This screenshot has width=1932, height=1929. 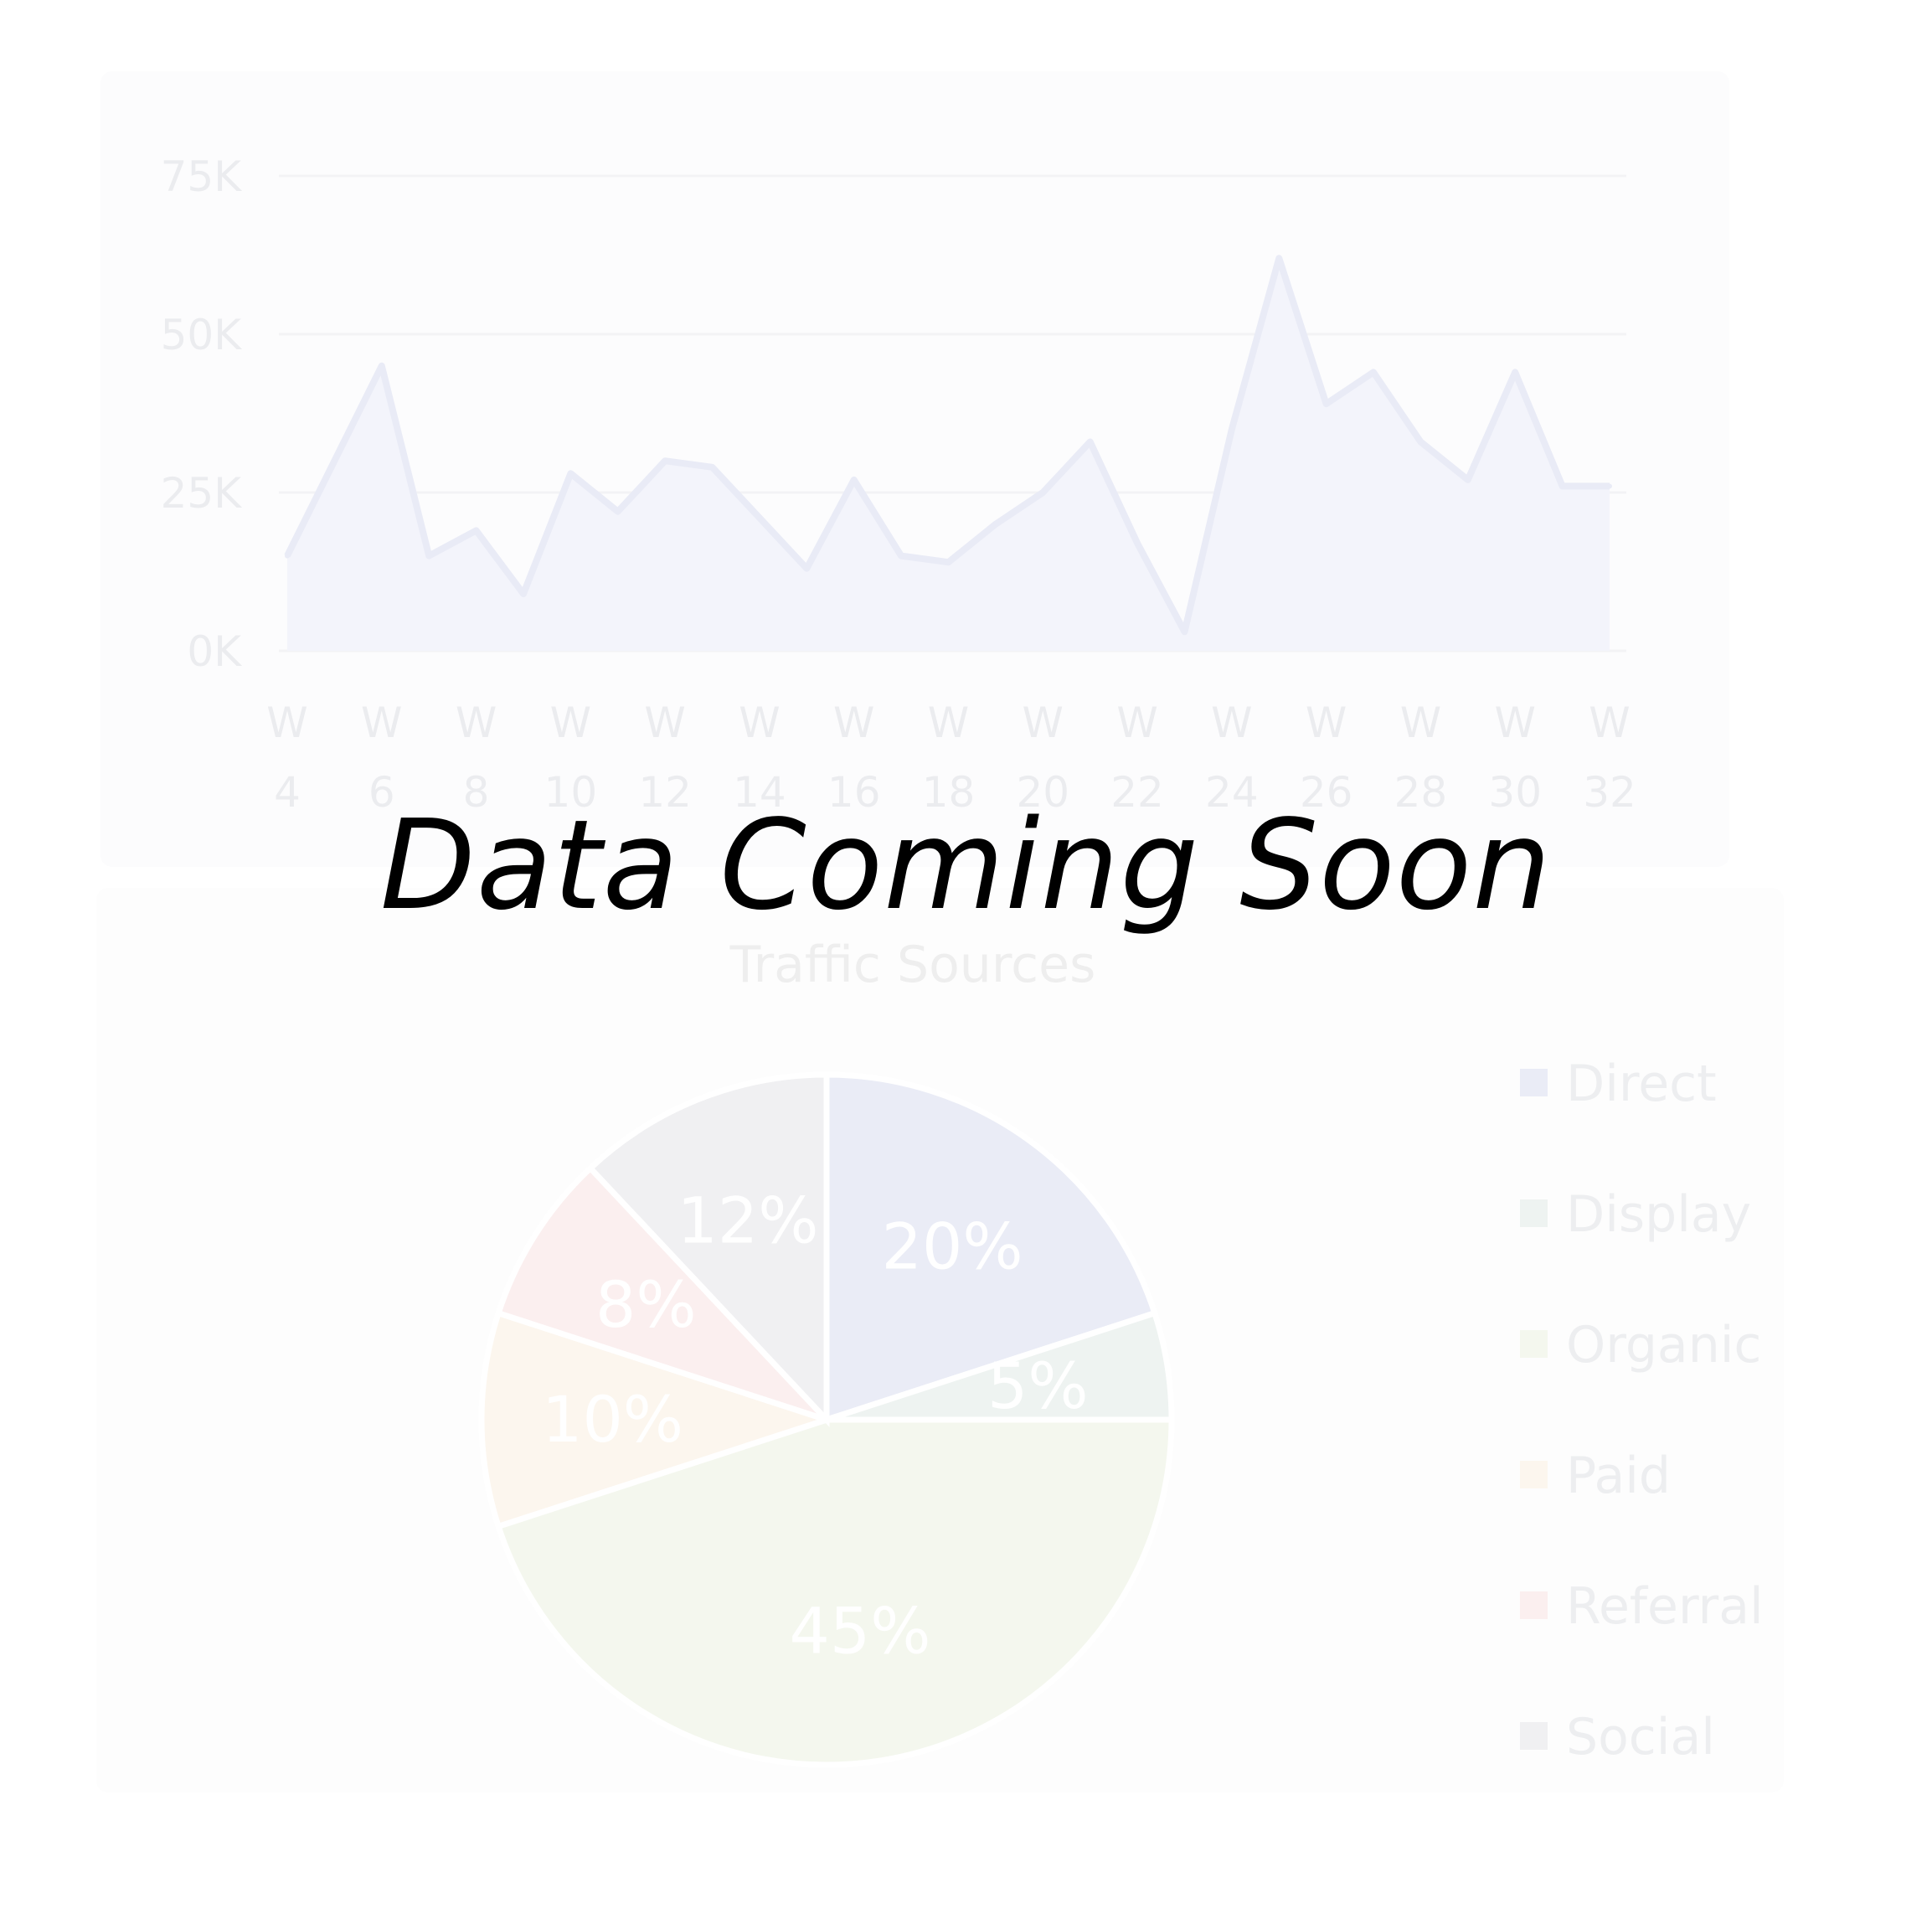 I want to click on legend-swatch-paid, so click(x=1534, y=1474).